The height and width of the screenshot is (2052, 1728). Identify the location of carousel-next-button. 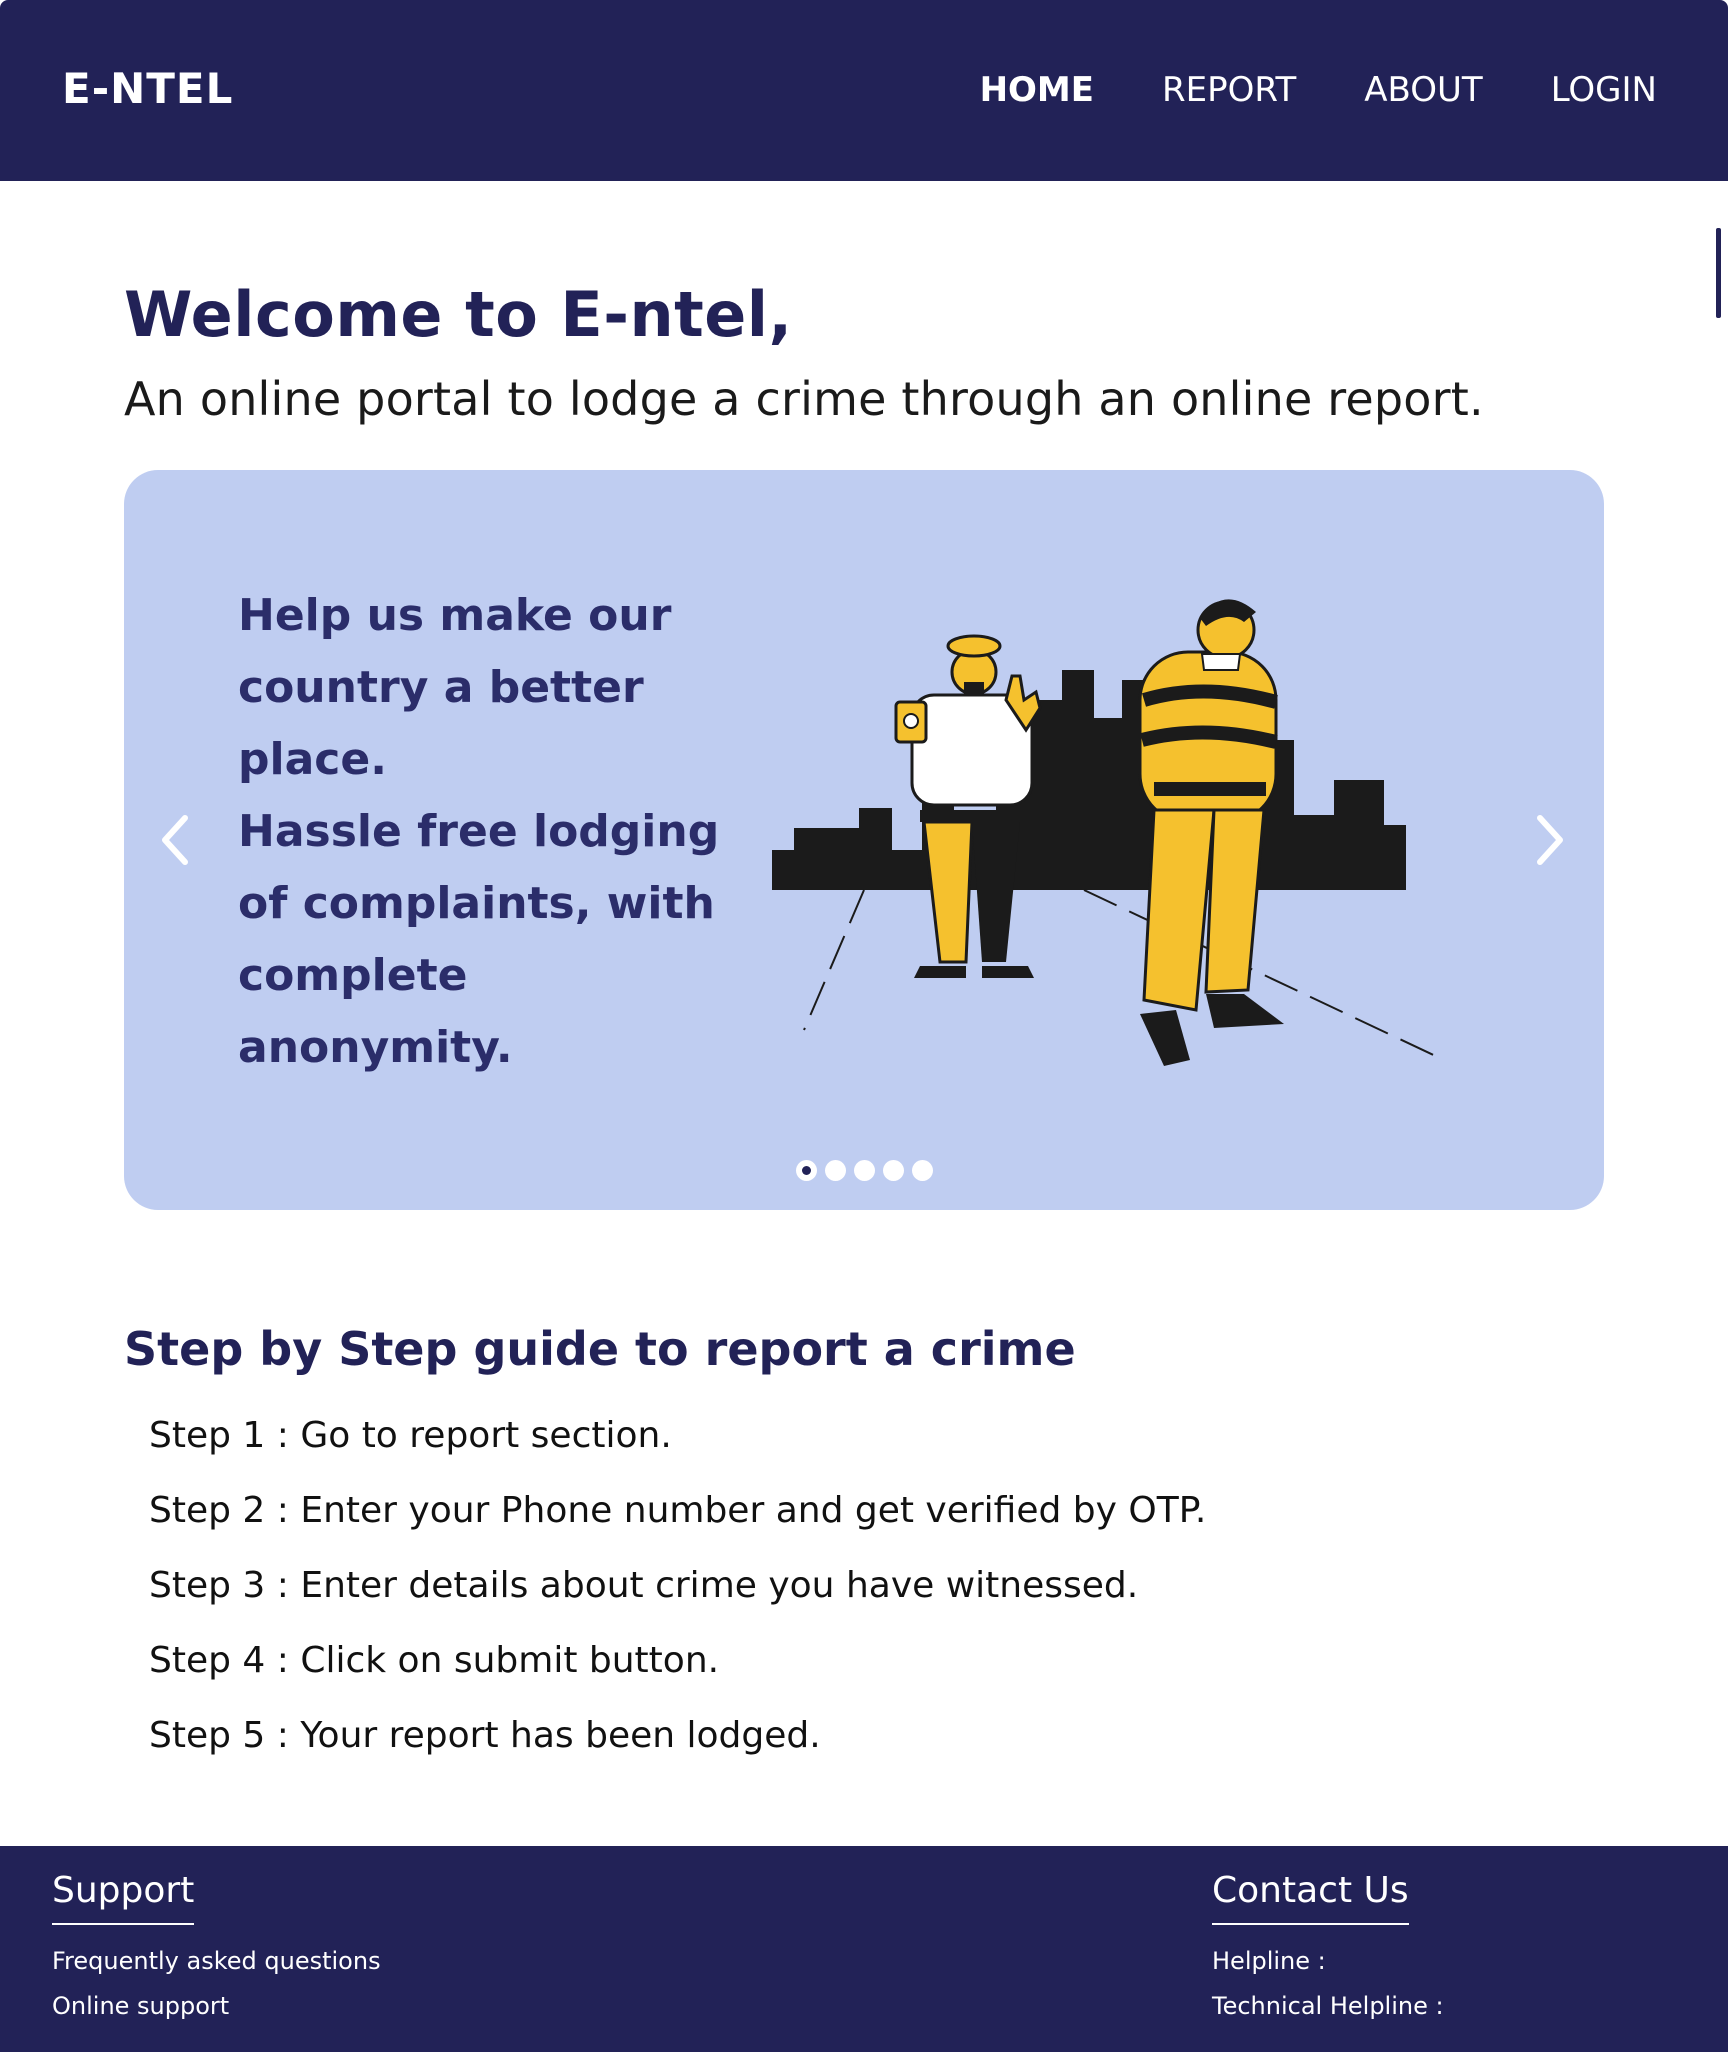
(1551, 840).